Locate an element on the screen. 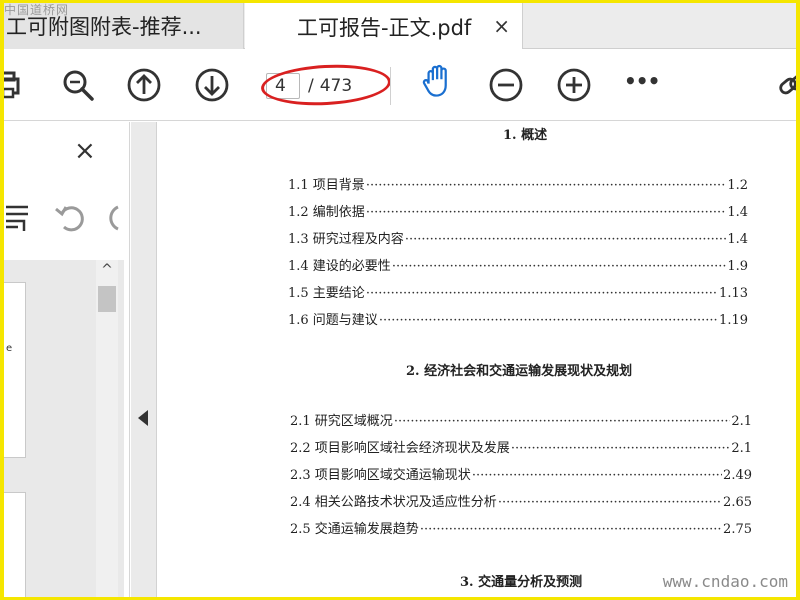 The width and height of the screenshot is (800, 600). zoom-in-icon is located at coordinates (574, 85).